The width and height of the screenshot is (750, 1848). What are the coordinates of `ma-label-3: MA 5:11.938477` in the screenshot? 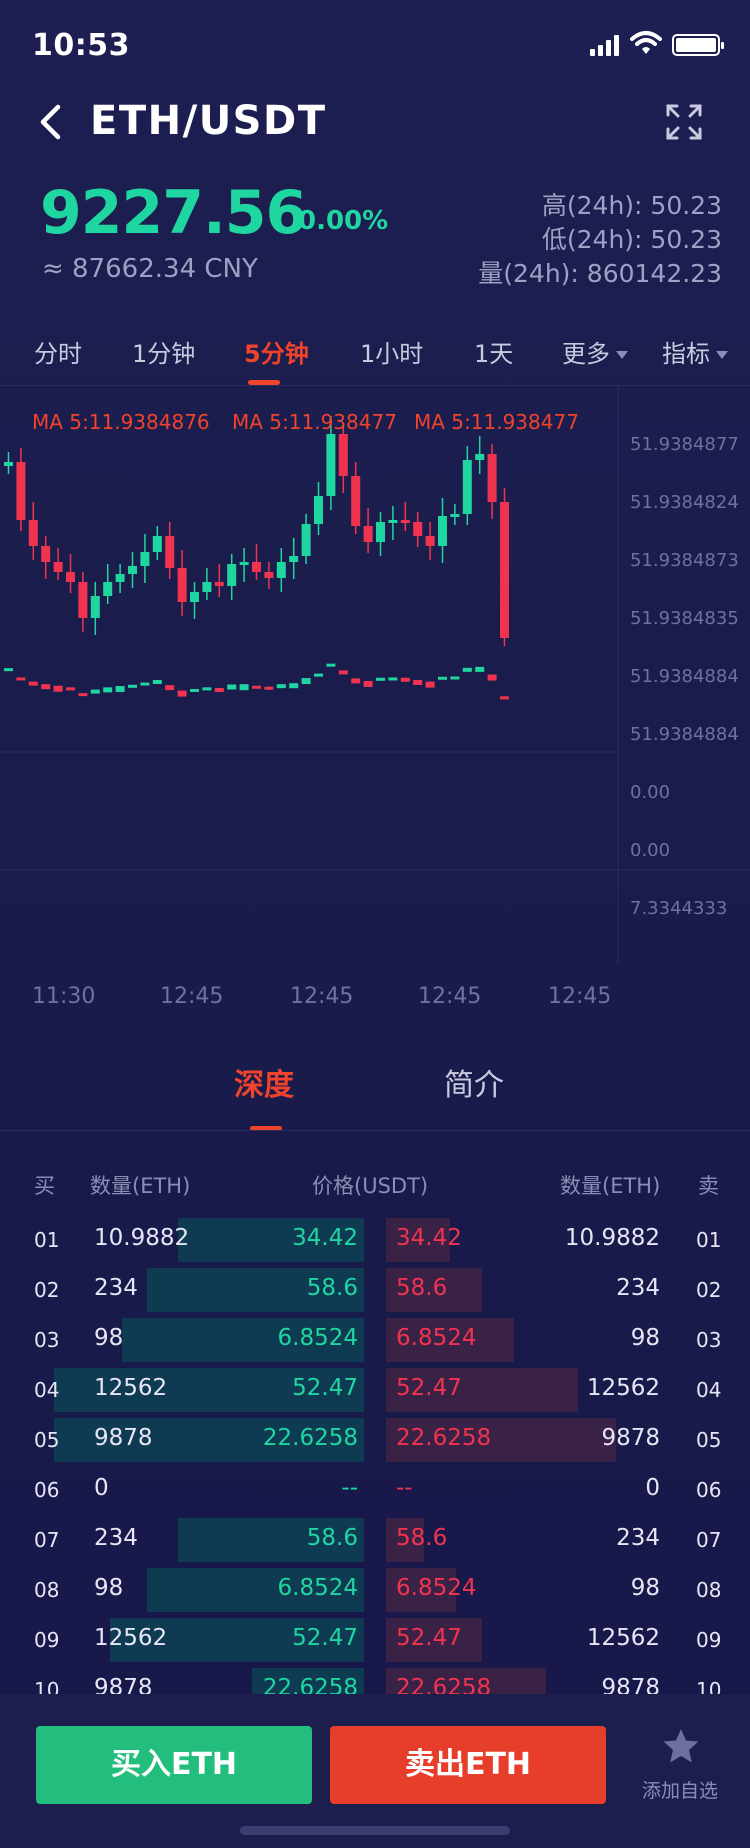 It's located at (496, 422).